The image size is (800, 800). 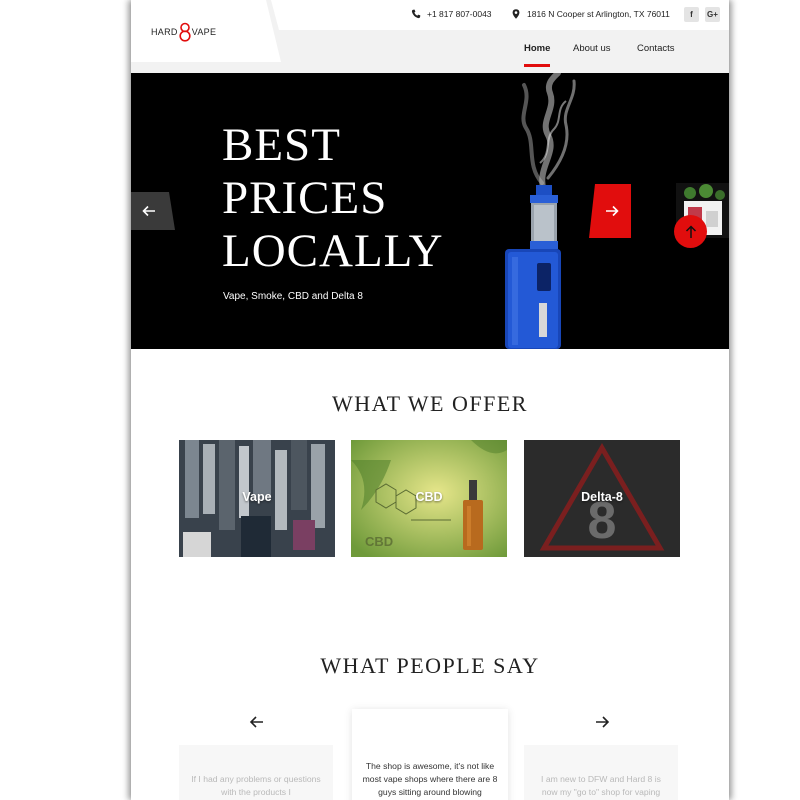 I want to click on slider-prev-button, so click(x=153, y=211).